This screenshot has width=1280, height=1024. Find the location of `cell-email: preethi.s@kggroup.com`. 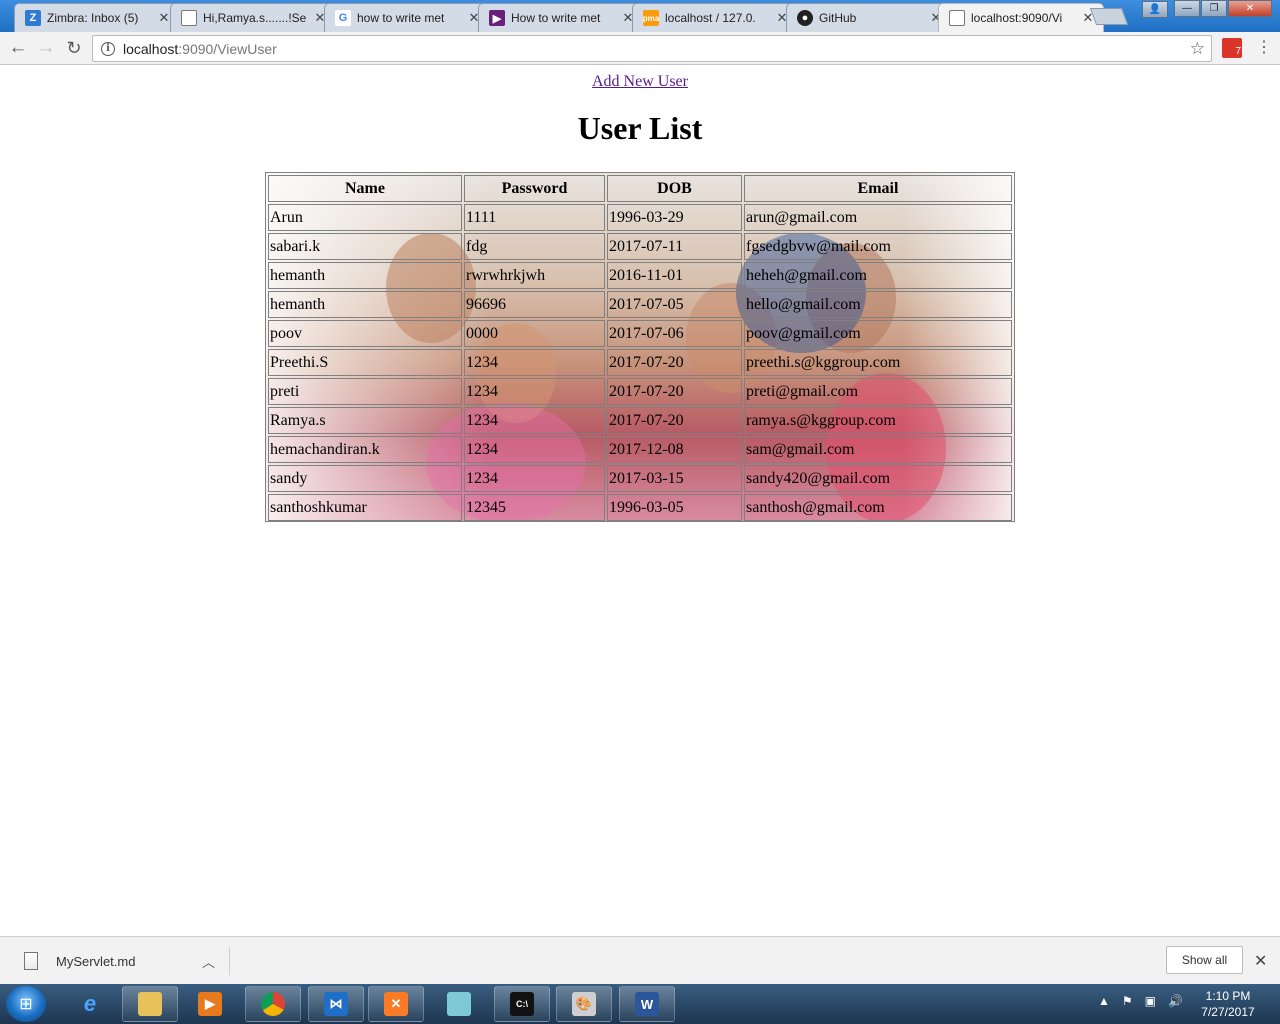

cell-email: preethi.s@kggroup.com is located at coordinates (878, 362).